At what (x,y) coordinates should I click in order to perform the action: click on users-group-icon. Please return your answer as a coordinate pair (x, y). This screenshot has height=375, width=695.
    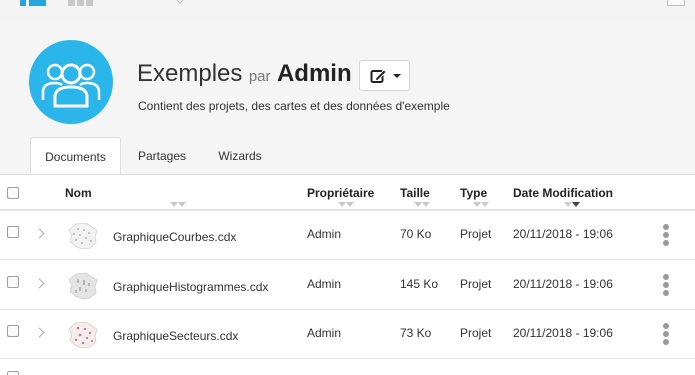
    Looking at the image, I should click on (71, 82).